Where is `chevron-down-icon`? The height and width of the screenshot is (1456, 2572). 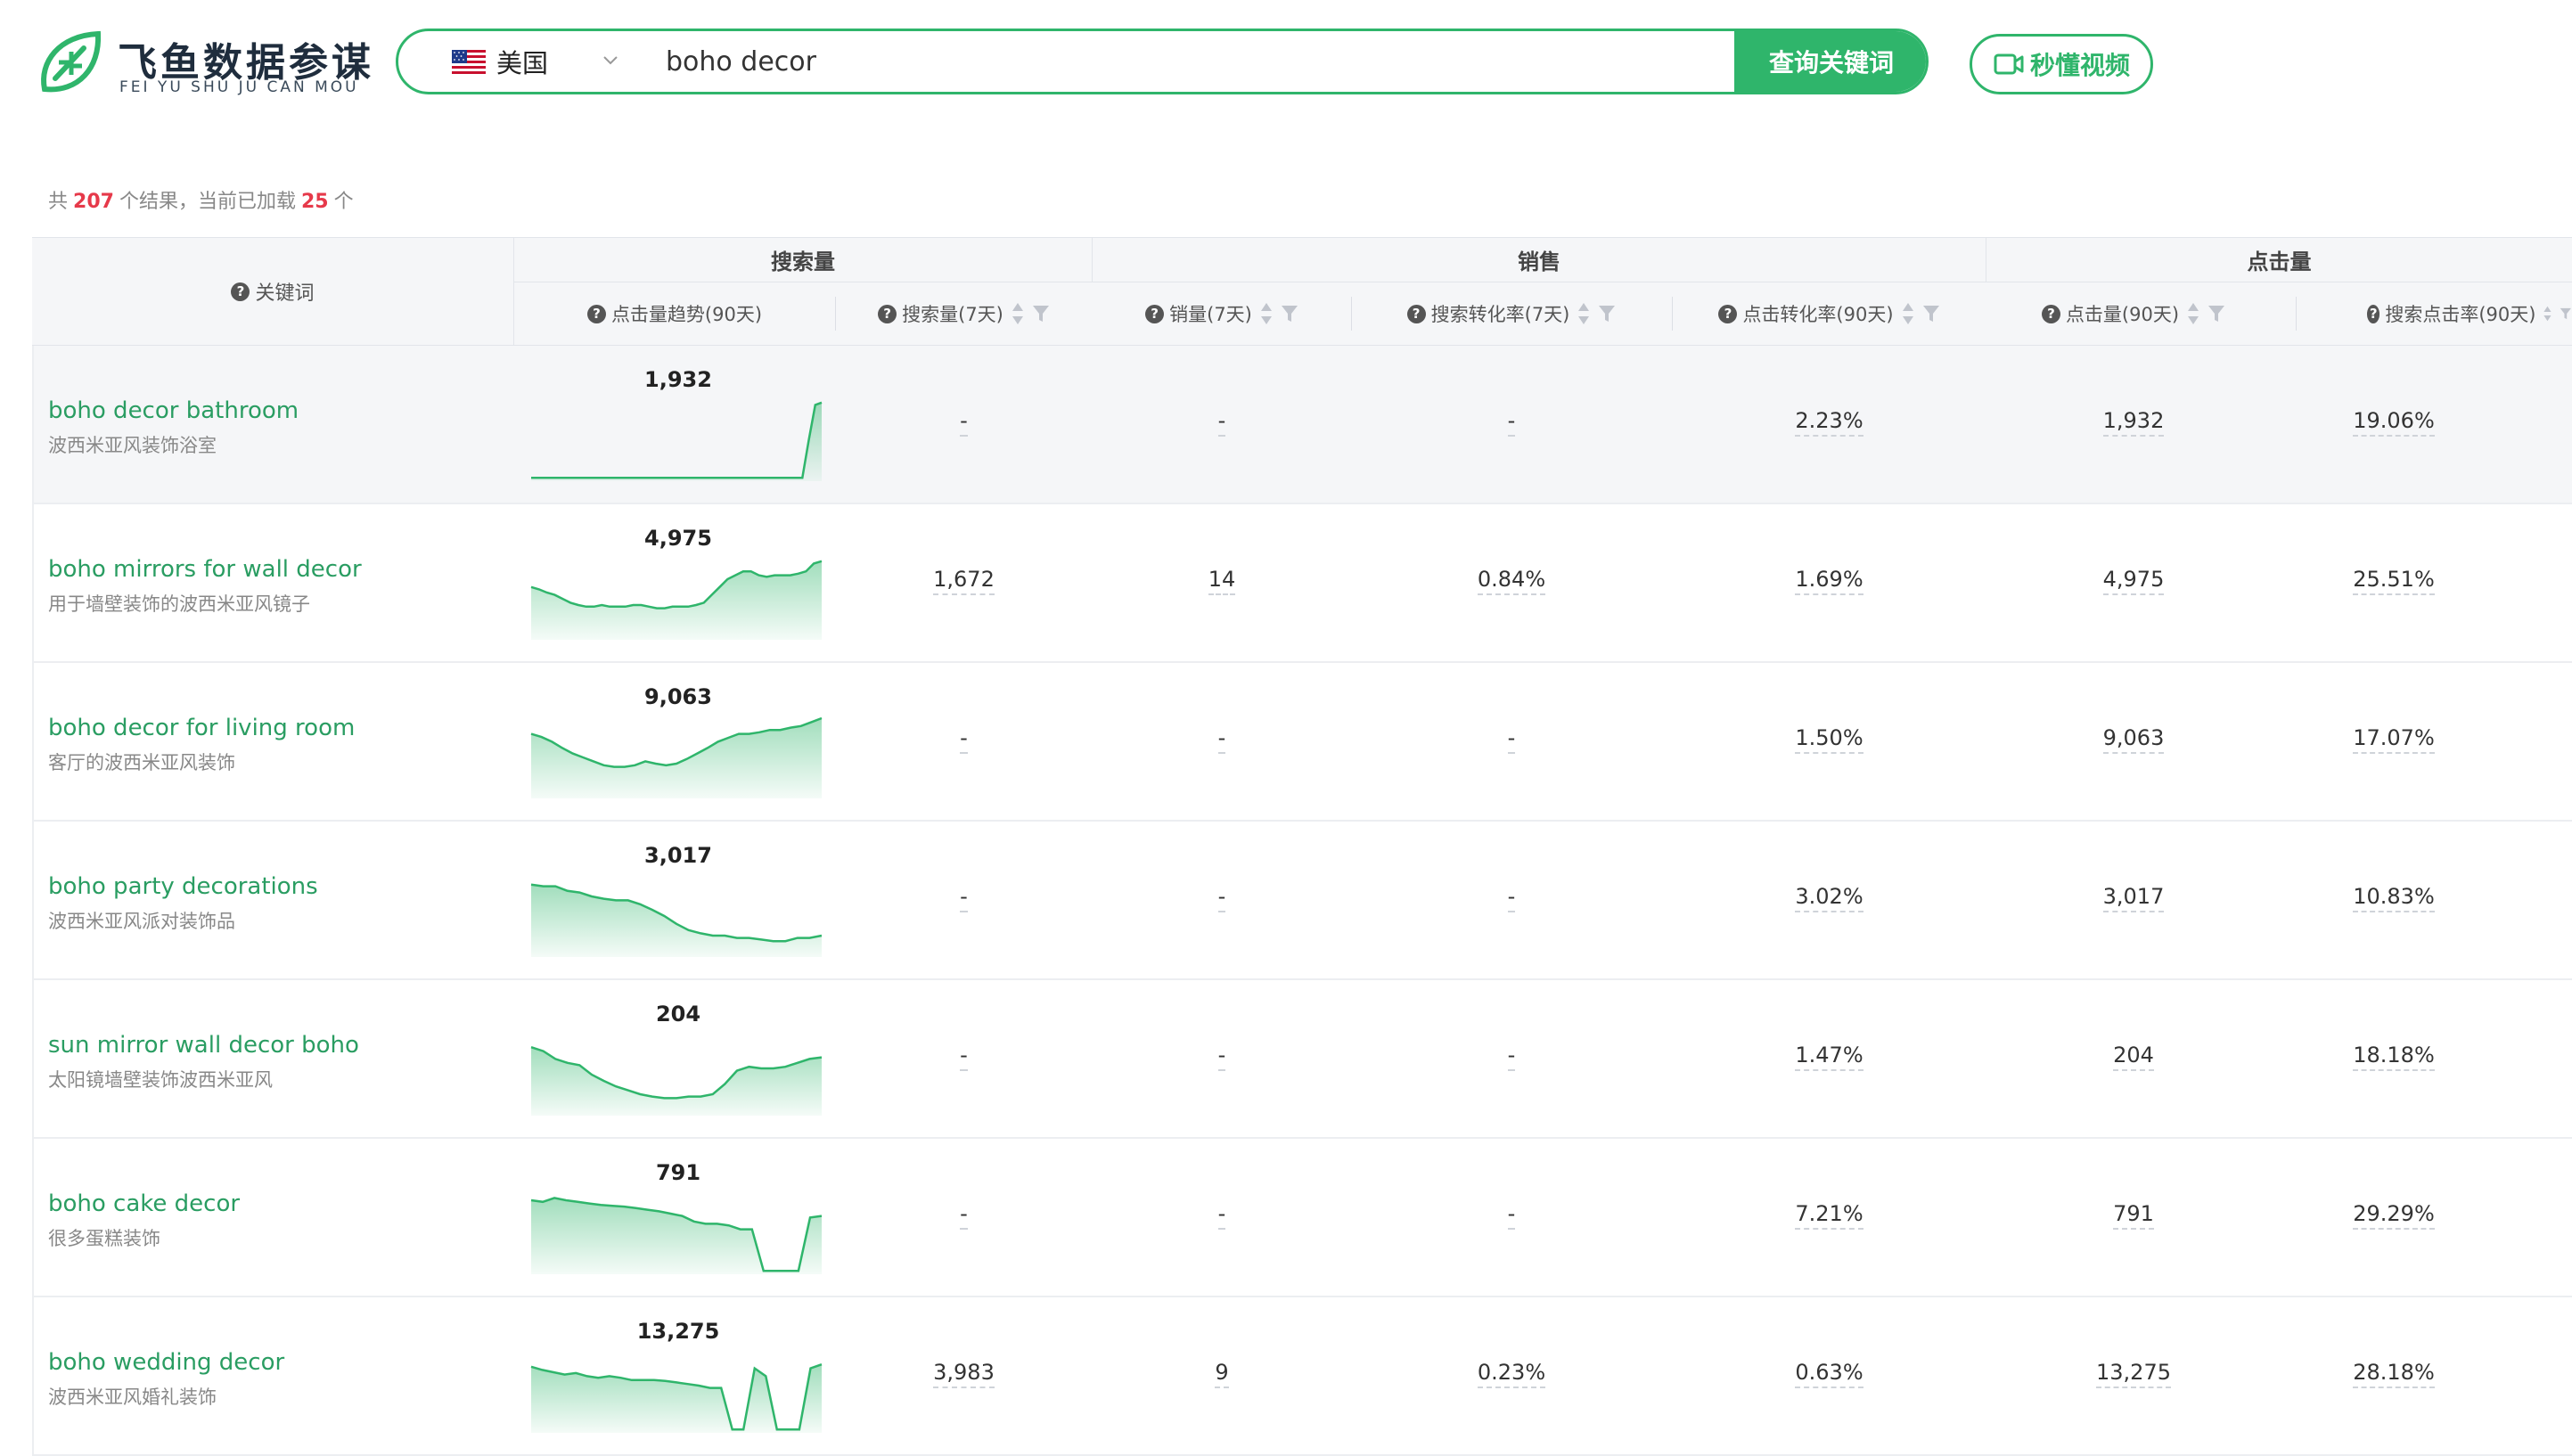 chevron-down-icon is located at coordinates (610, 60).